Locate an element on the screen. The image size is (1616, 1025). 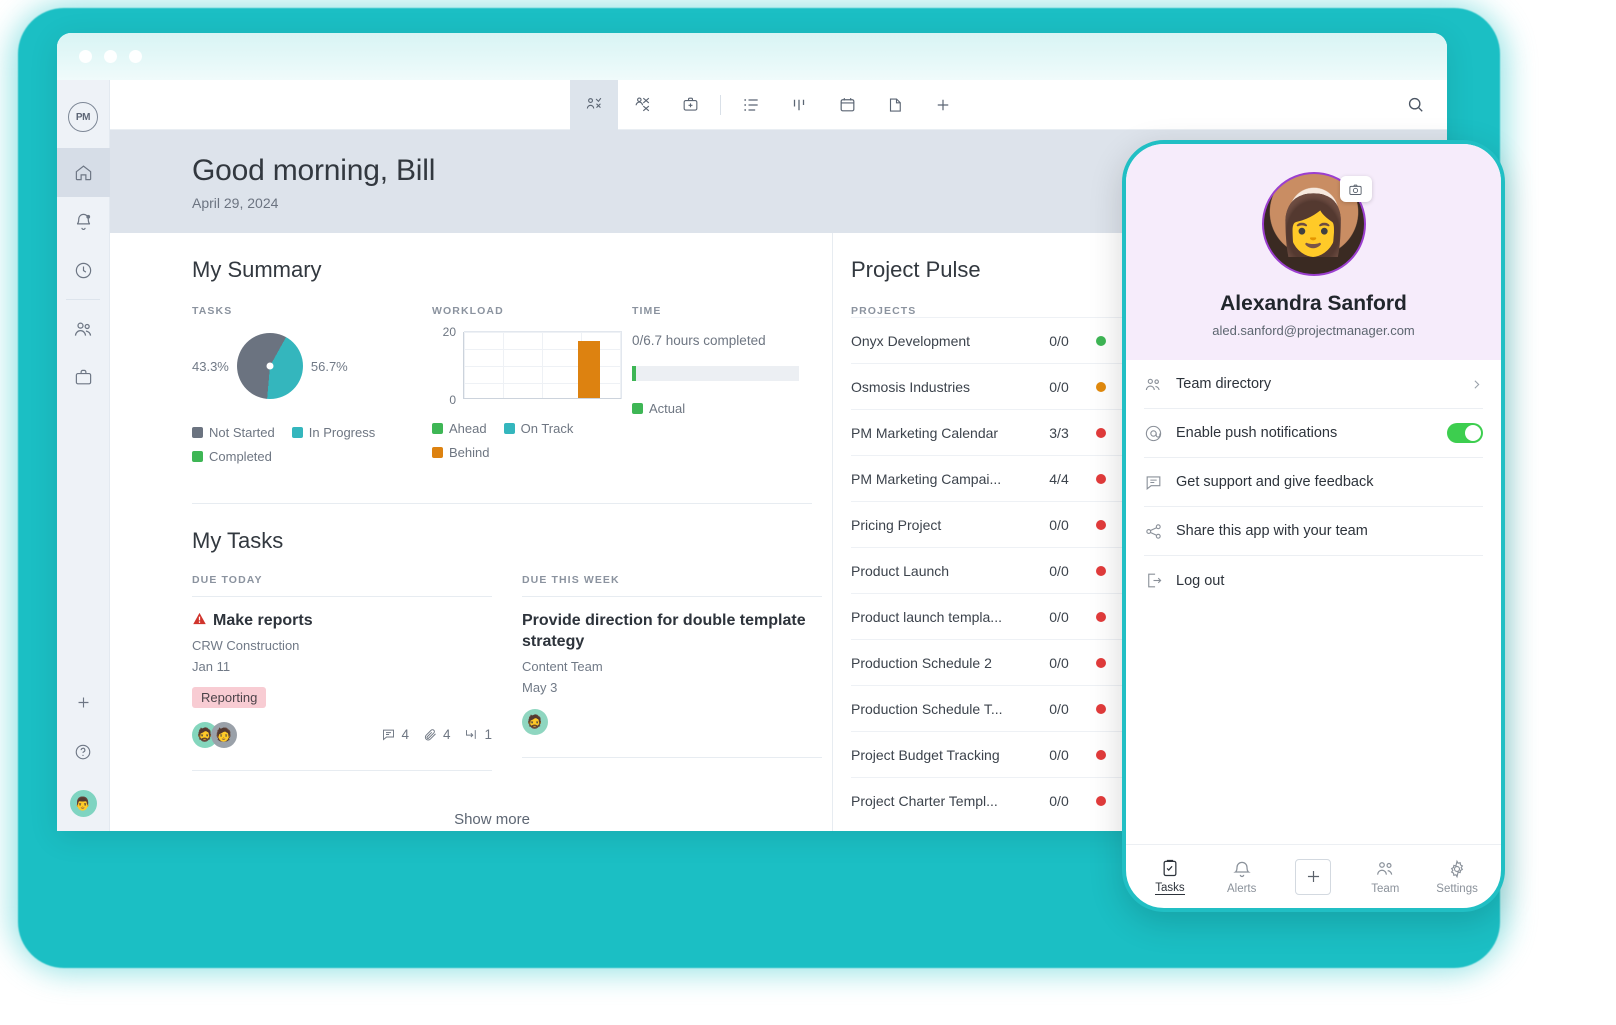
dashboard-icon is located at coordinates (594, 104).